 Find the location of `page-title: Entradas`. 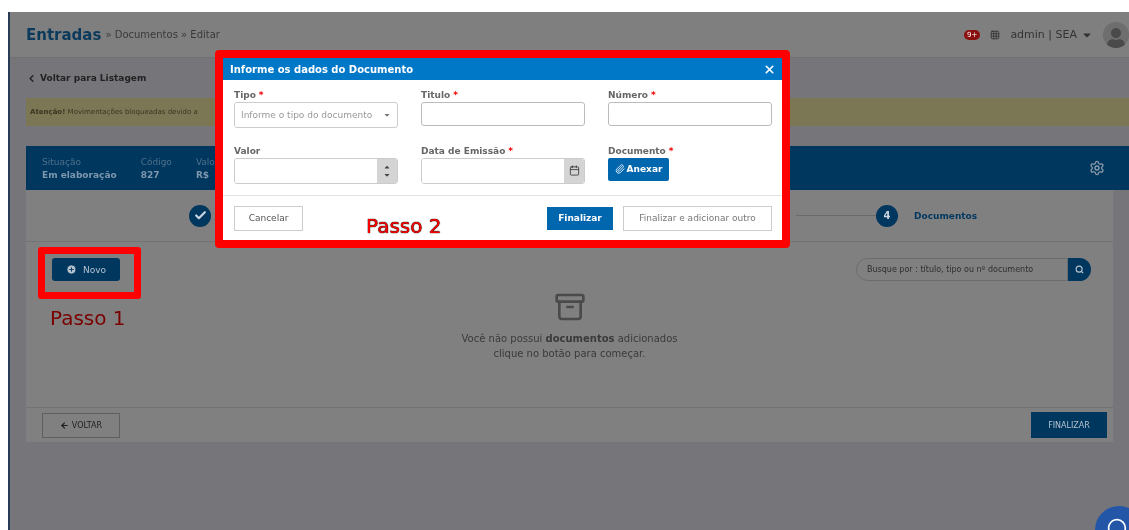

page-title: Entradas is located at coordinates (64, 34).